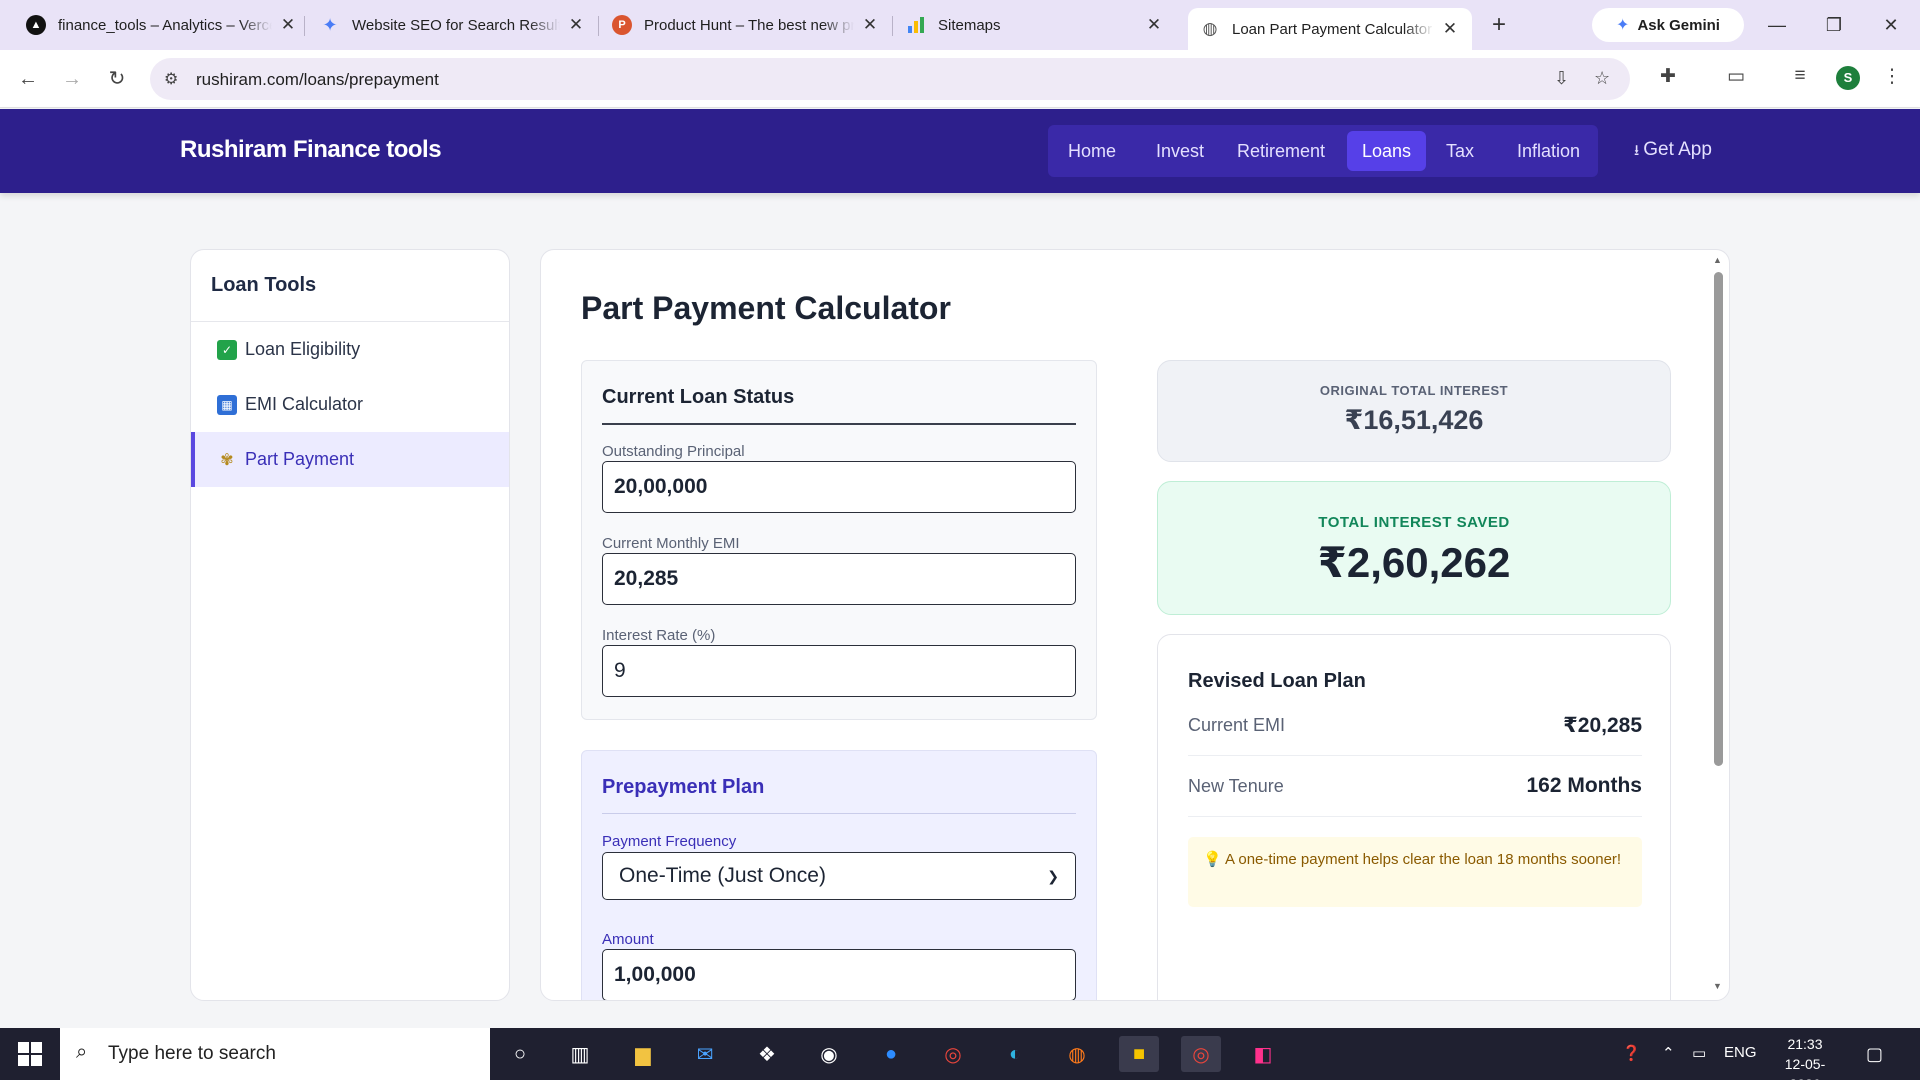 The image size is (1920, 1080). Describe the element at coordinates (1740, 1052) in the screenshot. I see `language-indicator: ENG` at that location.